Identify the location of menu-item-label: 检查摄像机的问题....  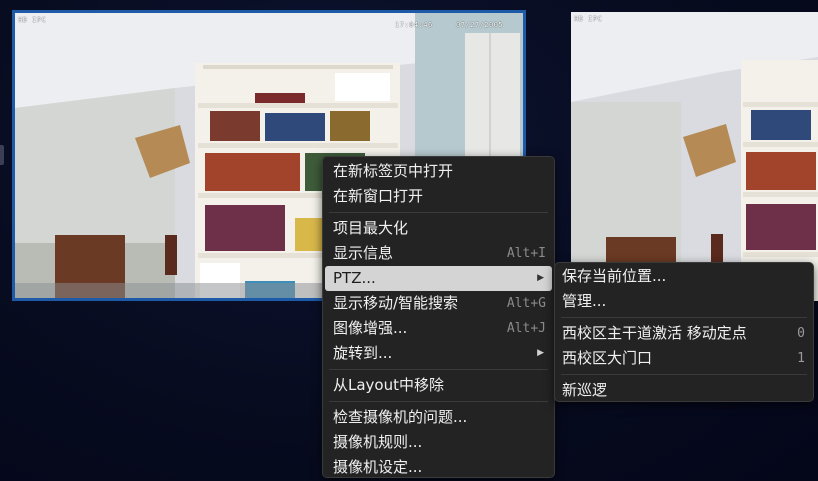
(400, 417).